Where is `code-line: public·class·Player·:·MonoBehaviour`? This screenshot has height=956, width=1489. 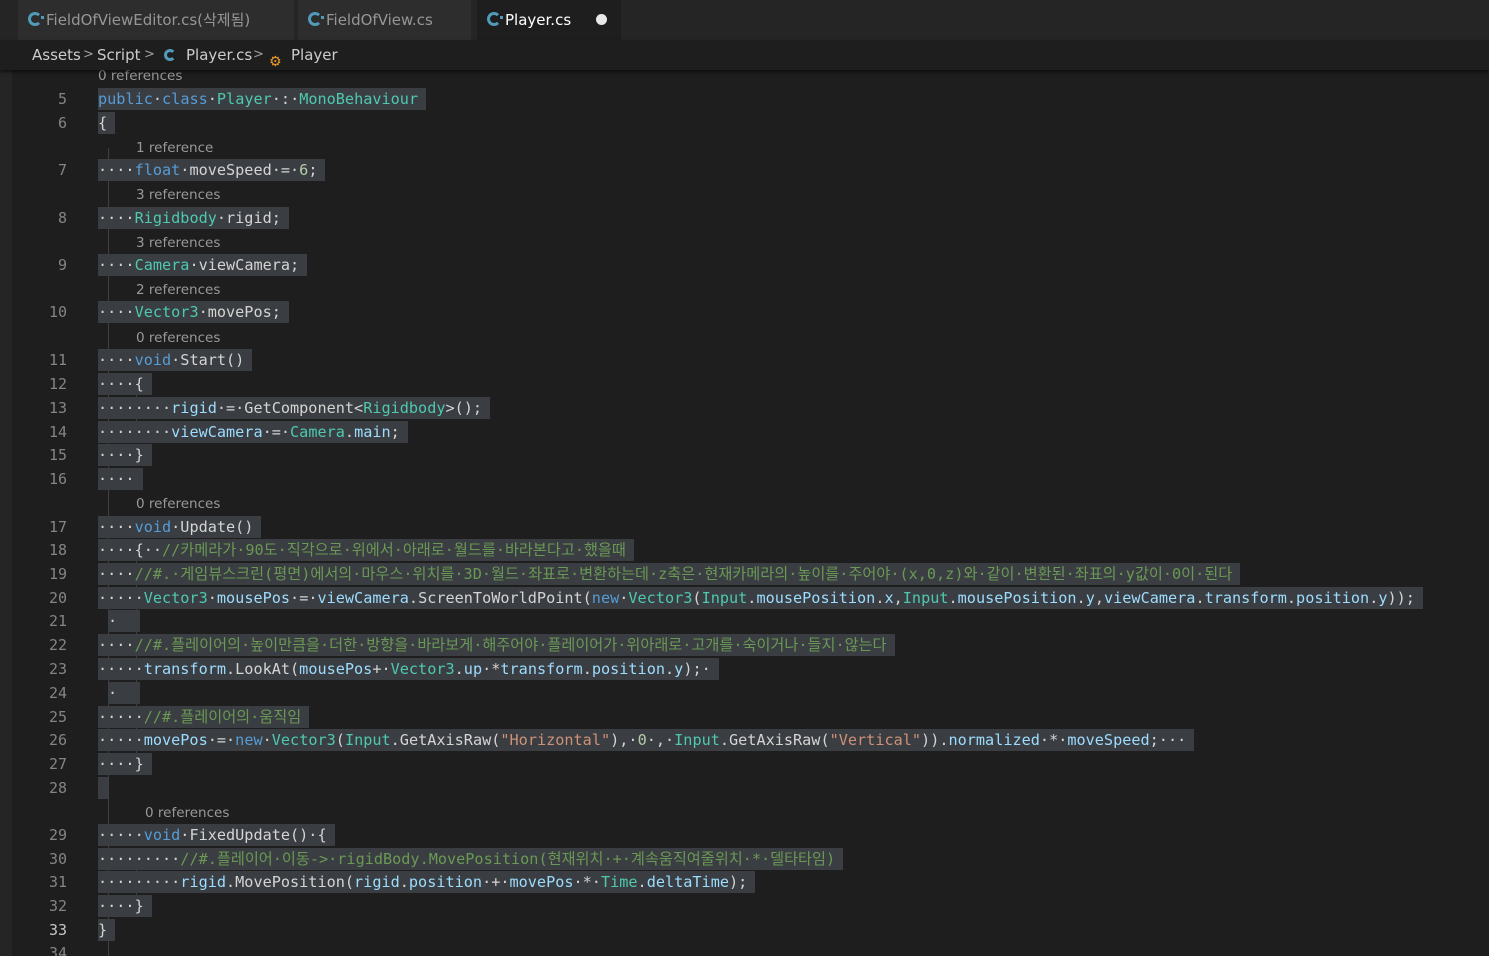
code-line: public·class·Player·:·MonoBehaviour is located at coordinates (262, 99).